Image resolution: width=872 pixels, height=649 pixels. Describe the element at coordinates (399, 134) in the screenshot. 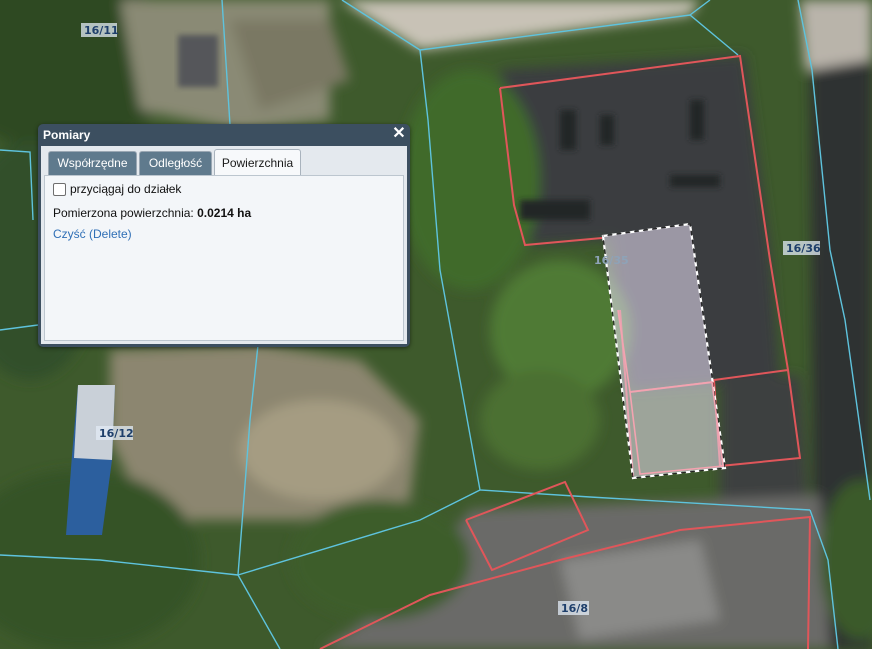

I see `close-icon: ✕` at that location.